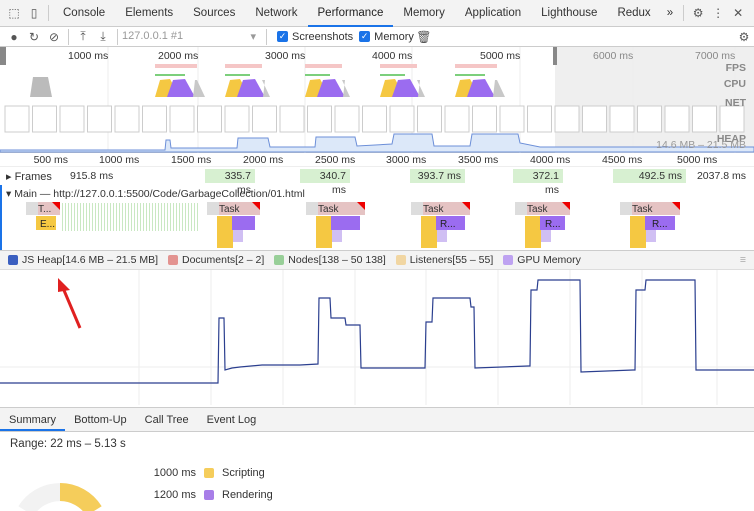 The height and width of the screenshot is (511, 754). What do you see at coordinates (493, 13) in the screenshot?
I see `tab-application: Application` at bounding box center [493, 13].